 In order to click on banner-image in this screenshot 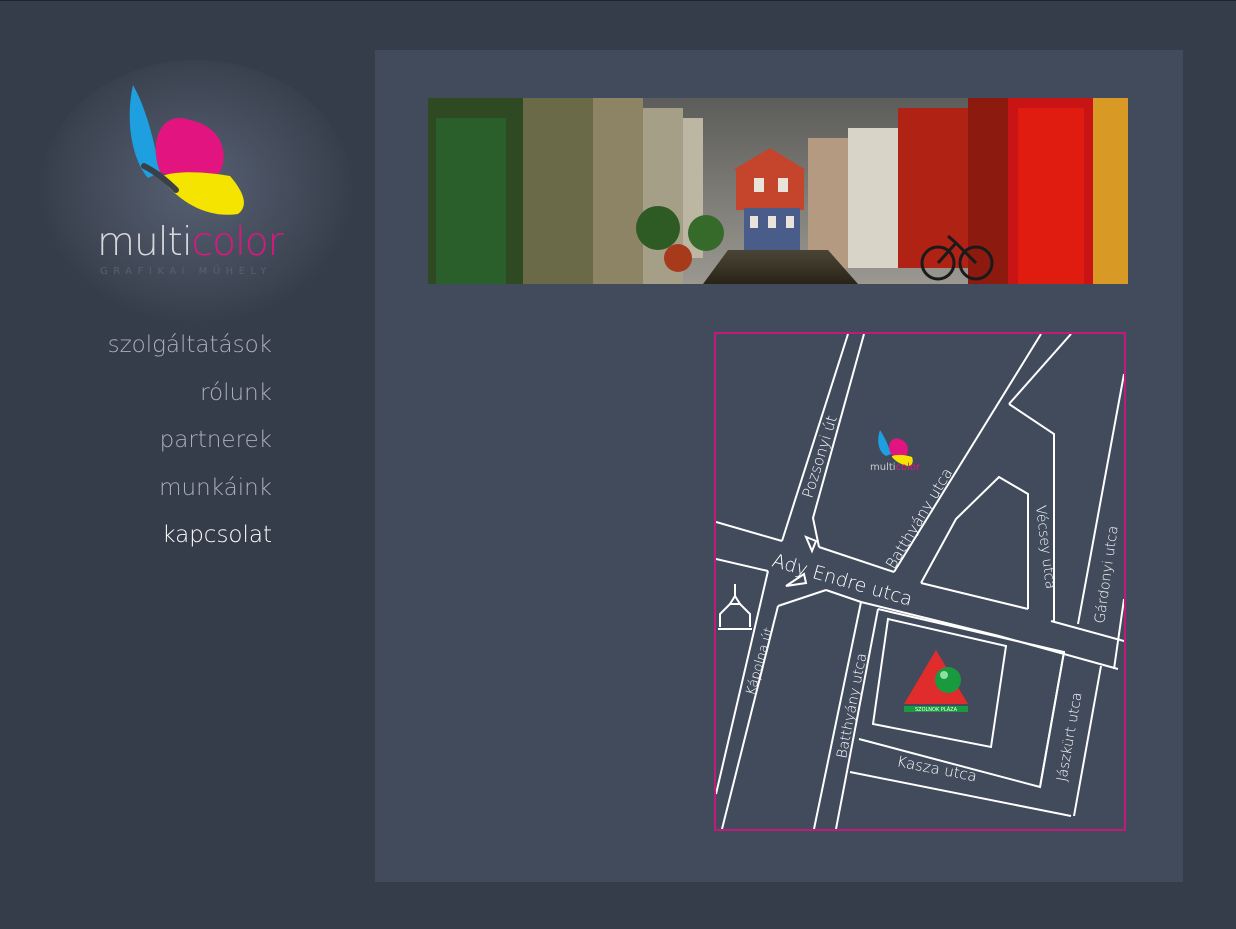, I will do `click(778, 191)`.